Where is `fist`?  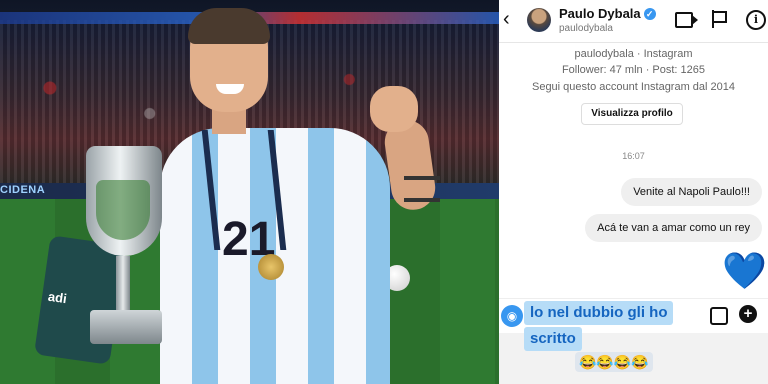 fist is located at coordinates (394, 109).